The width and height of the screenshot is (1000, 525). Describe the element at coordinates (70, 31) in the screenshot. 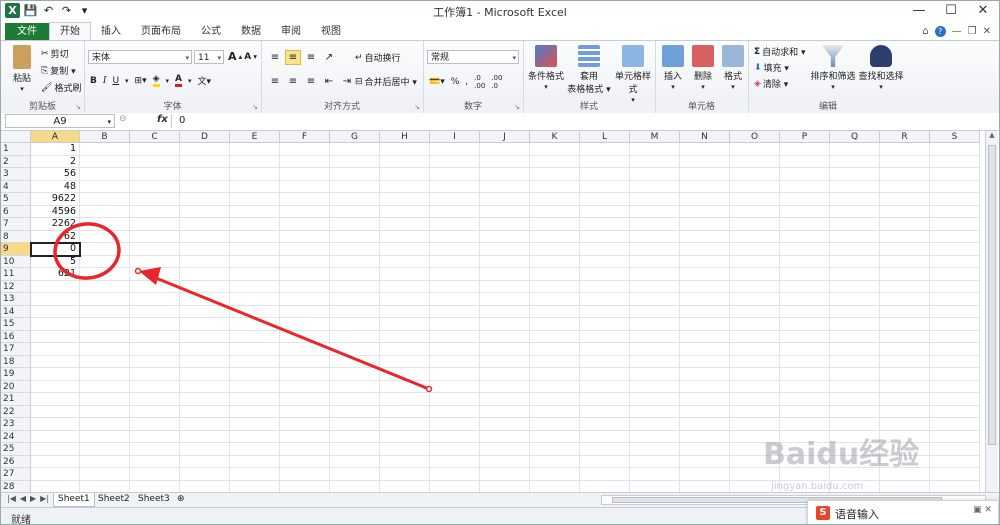

I see `tab-home: 开始` at that location.